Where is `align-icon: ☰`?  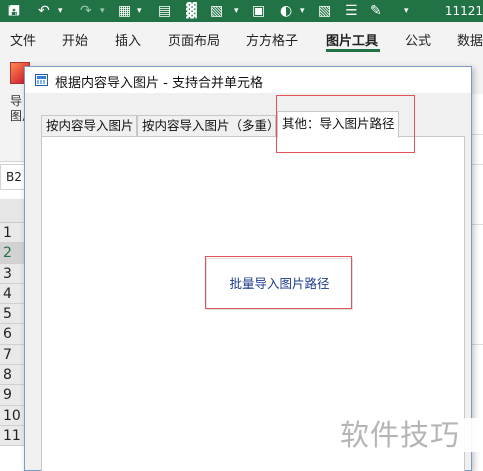
align-icon: ☰ is located at coordinates (351, 11).